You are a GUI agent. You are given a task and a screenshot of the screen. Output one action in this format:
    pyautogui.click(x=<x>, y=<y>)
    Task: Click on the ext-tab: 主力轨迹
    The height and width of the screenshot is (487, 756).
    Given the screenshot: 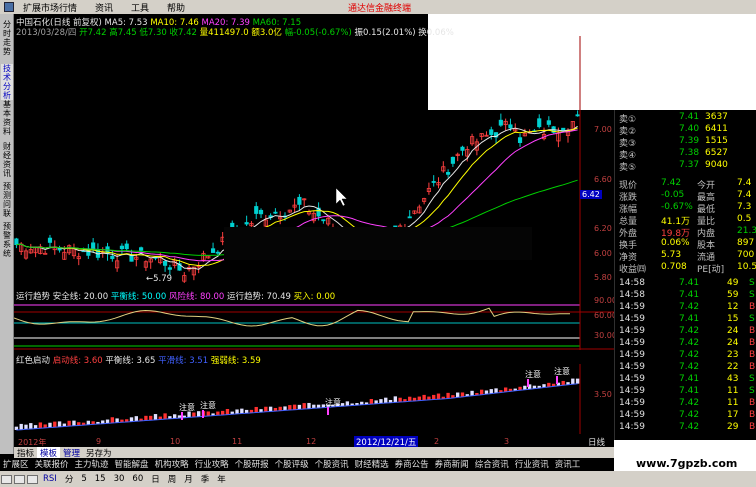 What is the action you would take?
    pyautogui.click(x=92, y=464)
    